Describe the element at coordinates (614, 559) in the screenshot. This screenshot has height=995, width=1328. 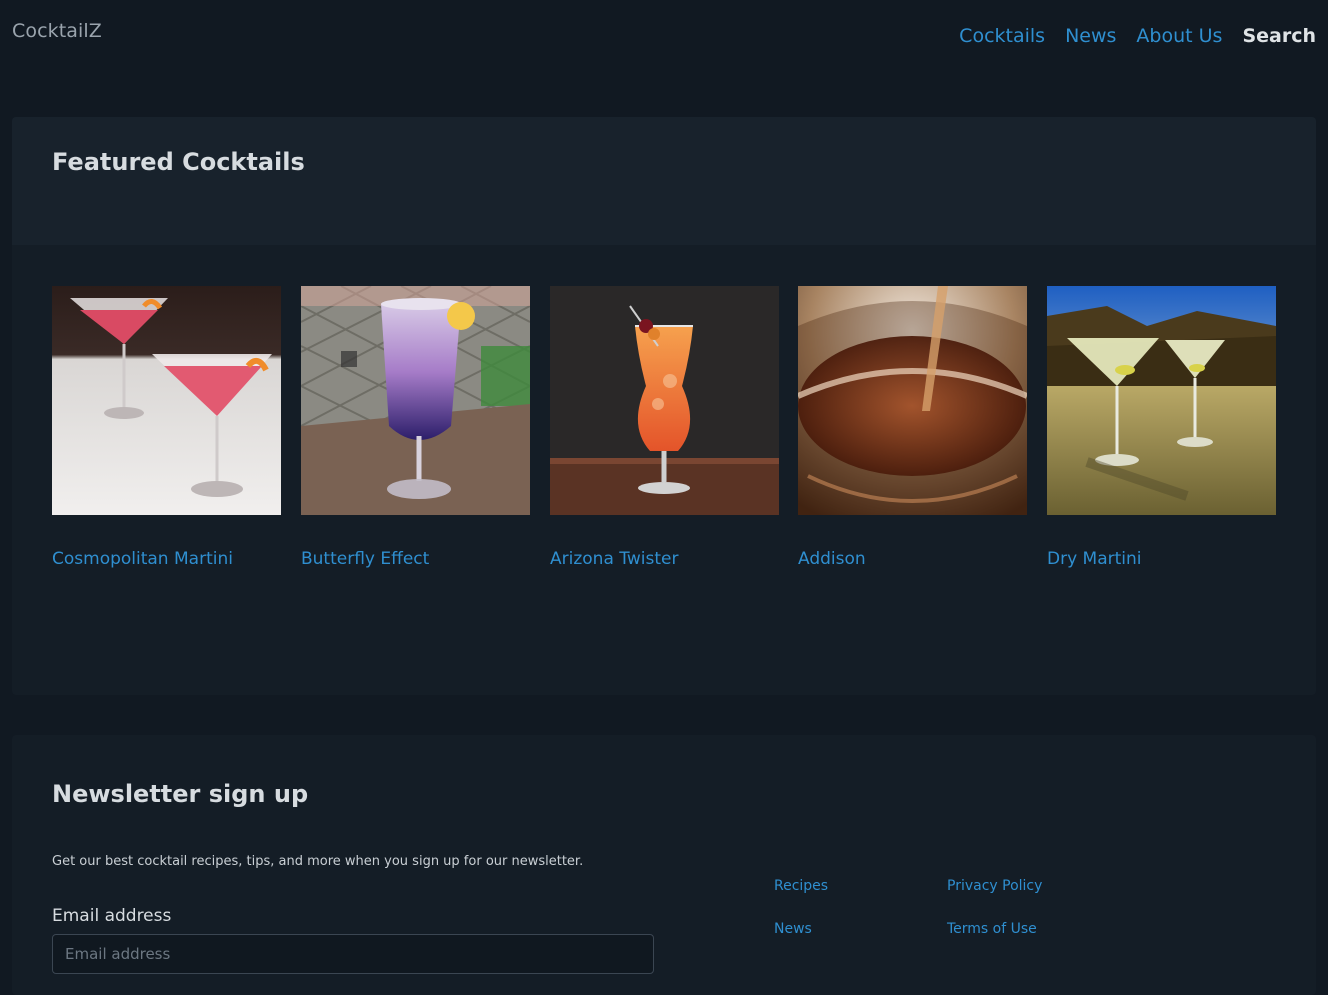
I see `cocktail-name-link: Arizona Twister` at that location.